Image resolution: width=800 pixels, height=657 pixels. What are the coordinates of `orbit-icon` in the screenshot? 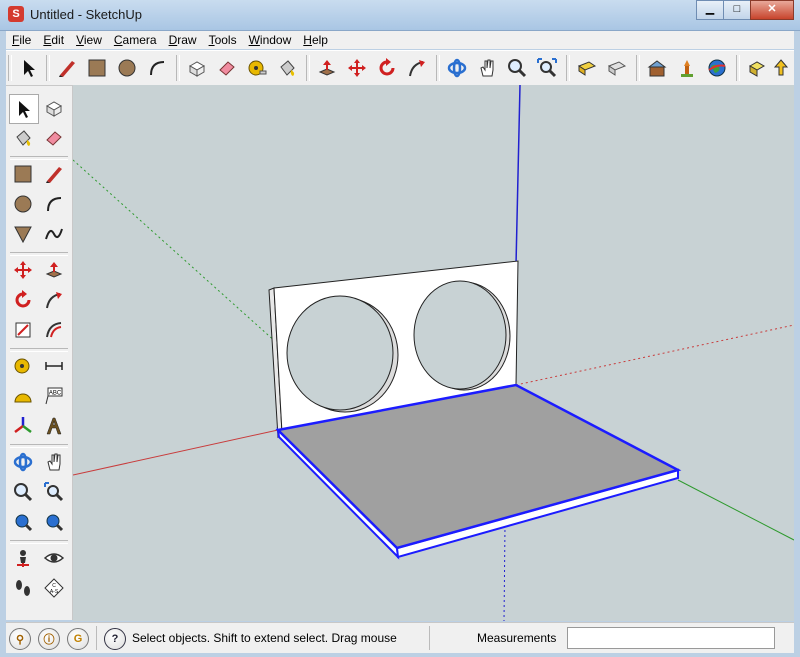 It's located at (457, 68).